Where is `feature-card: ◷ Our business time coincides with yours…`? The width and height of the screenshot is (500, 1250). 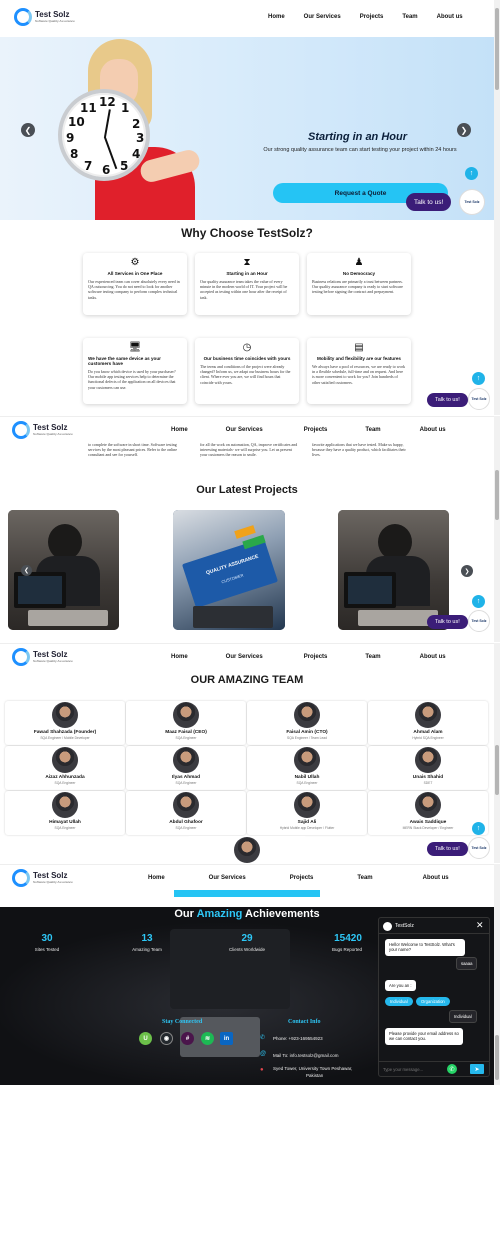 feature-card: ◷ Our business time coincides with yours… is located at coordinates (247, 371).